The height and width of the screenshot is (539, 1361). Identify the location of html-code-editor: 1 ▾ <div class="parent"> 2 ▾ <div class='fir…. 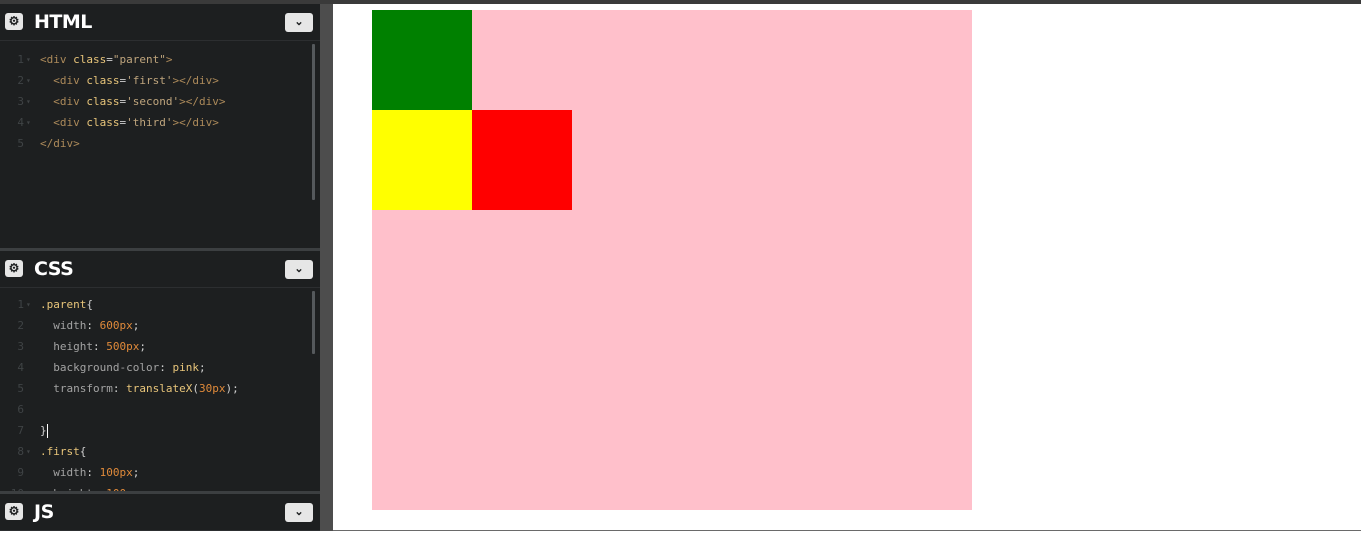
(160, 144).